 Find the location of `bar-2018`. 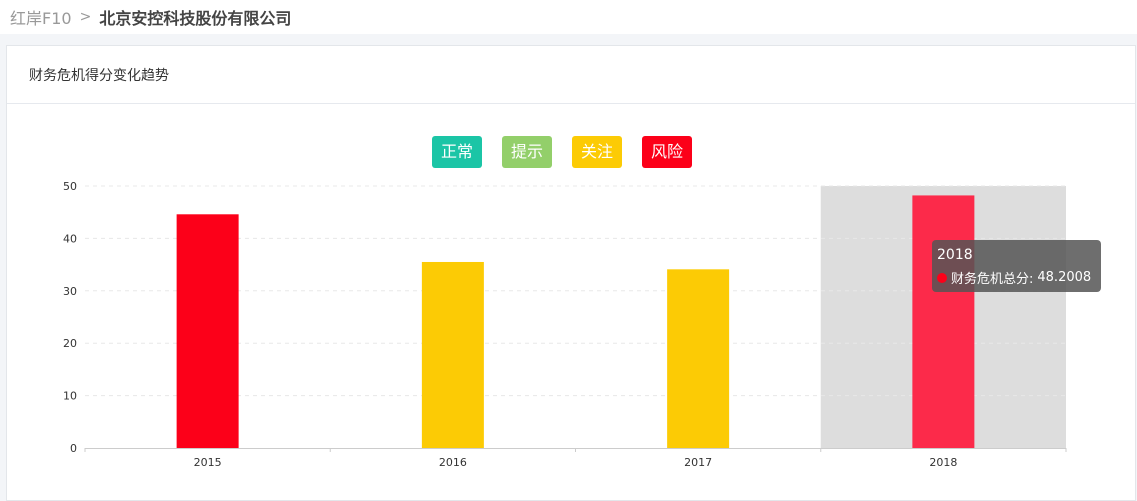

bar-2018 is located at coordinates (943, 321).